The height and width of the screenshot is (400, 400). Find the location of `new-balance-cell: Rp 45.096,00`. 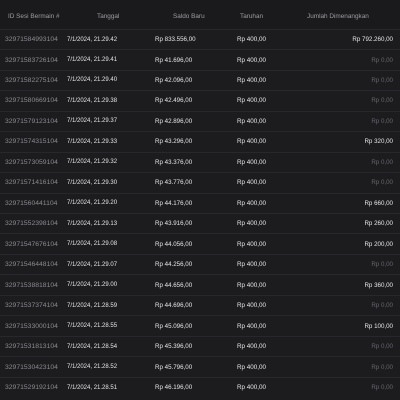

new-balance-cell: Rp 45.096,00 is located at coordinates (174, 326).